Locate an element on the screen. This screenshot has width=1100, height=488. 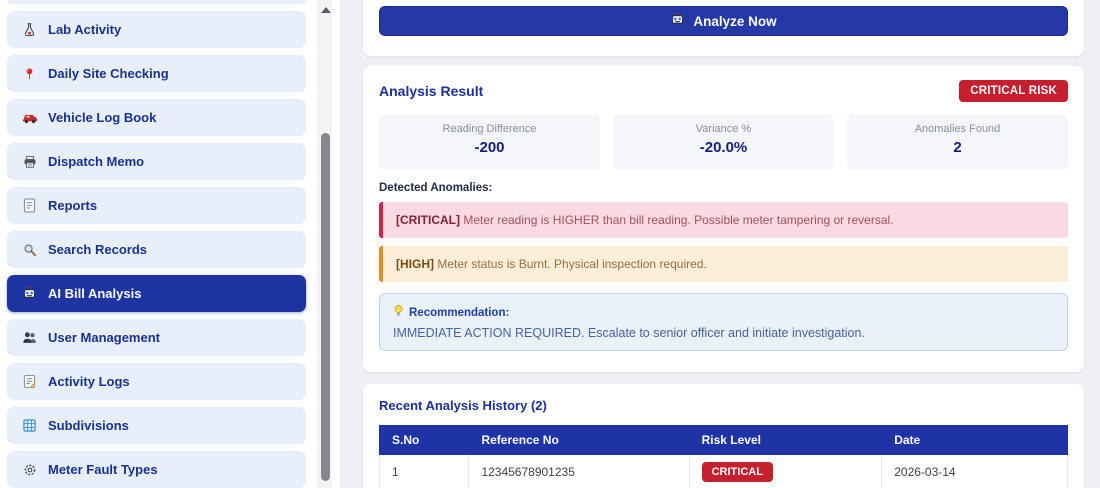
sidebar-item-ai-bill-analysis: AI Bill Analysis is located at coordinates (156, 293).